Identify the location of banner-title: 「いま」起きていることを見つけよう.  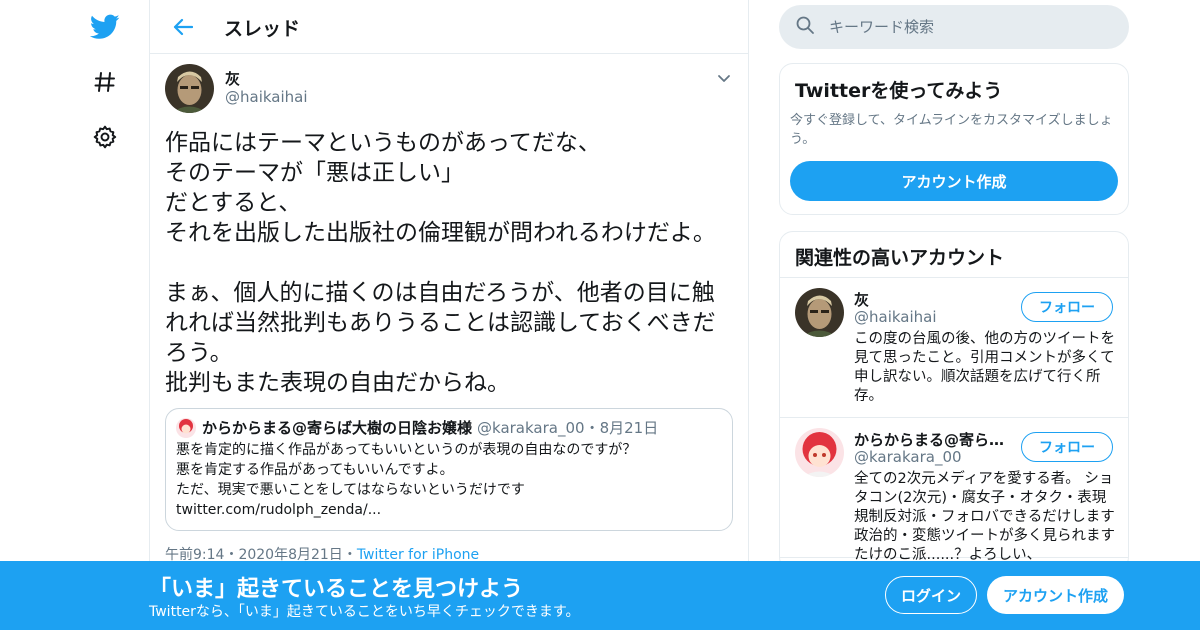
(336, 589).